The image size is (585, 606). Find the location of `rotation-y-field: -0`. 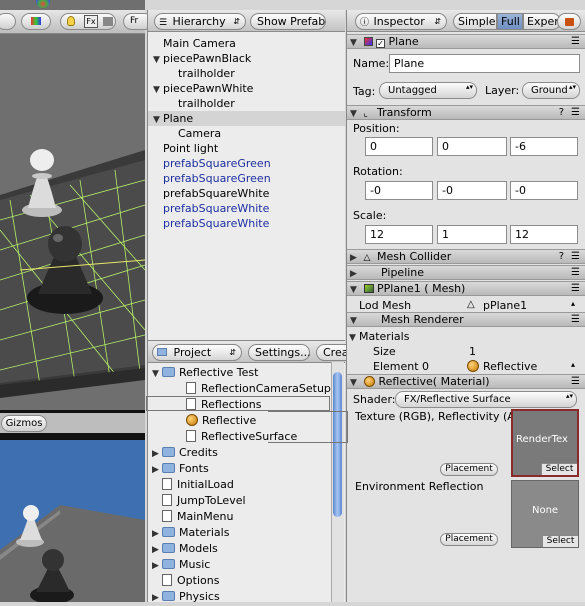

rotation-y-field: -0 is located at coordinates (472, 190).